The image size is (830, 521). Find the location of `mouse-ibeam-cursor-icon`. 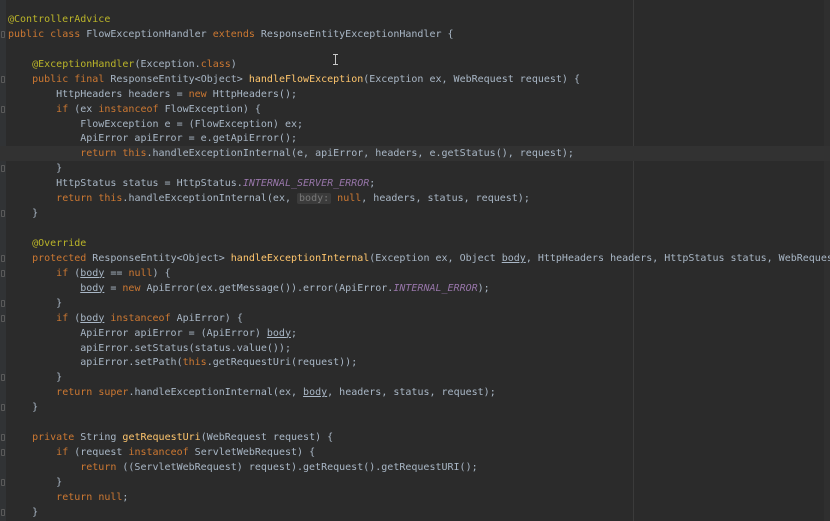

mouse-ibeam-cursor-icon is located at coordinates (335, 59).